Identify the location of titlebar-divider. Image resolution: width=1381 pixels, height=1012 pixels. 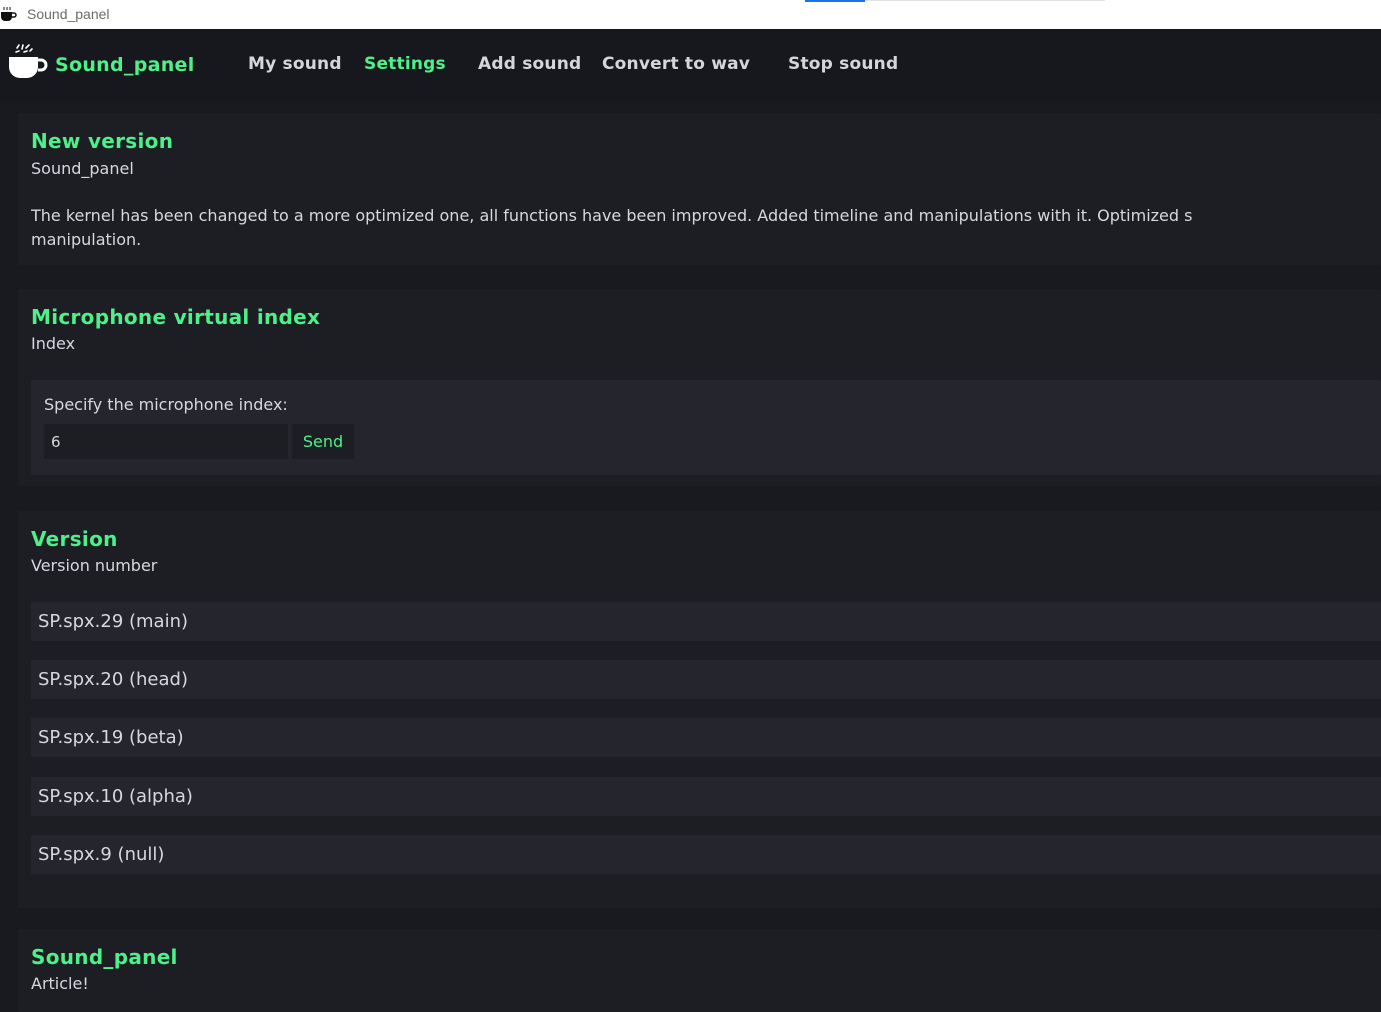
(985, 0).